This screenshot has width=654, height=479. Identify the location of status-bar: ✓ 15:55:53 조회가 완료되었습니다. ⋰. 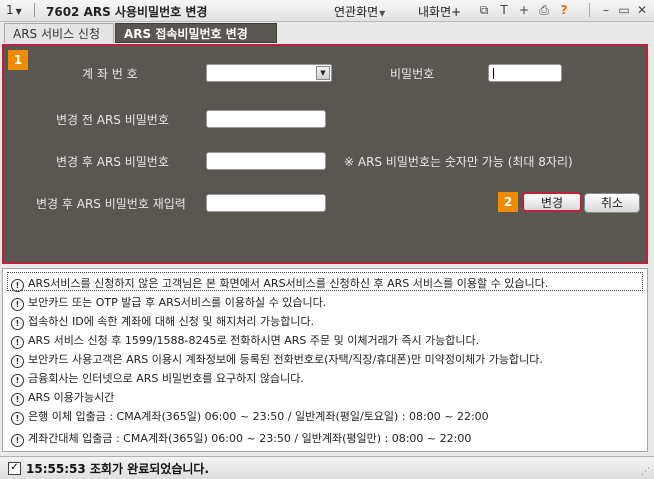
(327, 467).